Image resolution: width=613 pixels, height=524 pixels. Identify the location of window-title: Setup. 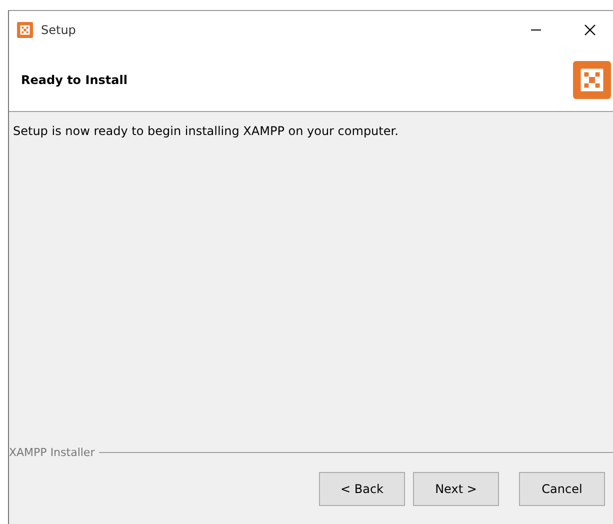
(59, 30).